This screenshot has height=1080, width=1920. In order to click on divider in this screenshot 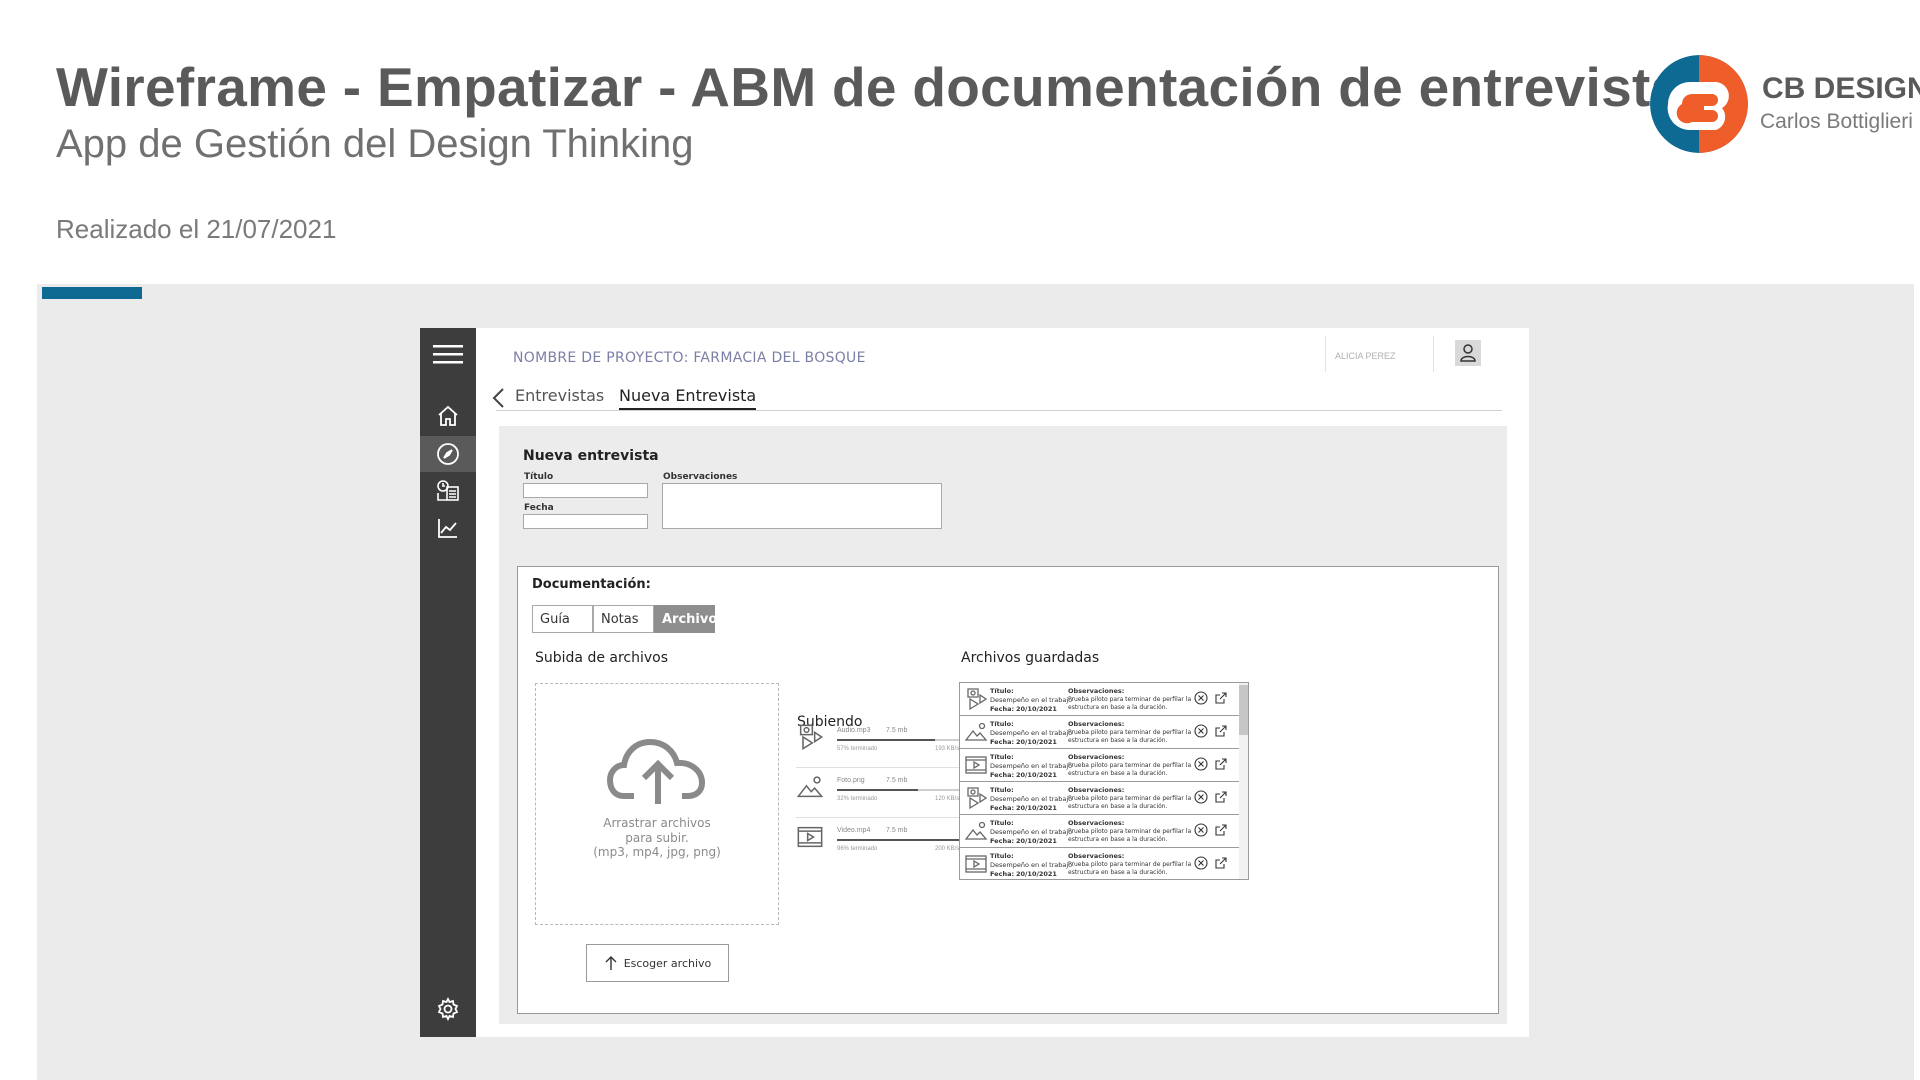, I will do `click(1325, 354)`.